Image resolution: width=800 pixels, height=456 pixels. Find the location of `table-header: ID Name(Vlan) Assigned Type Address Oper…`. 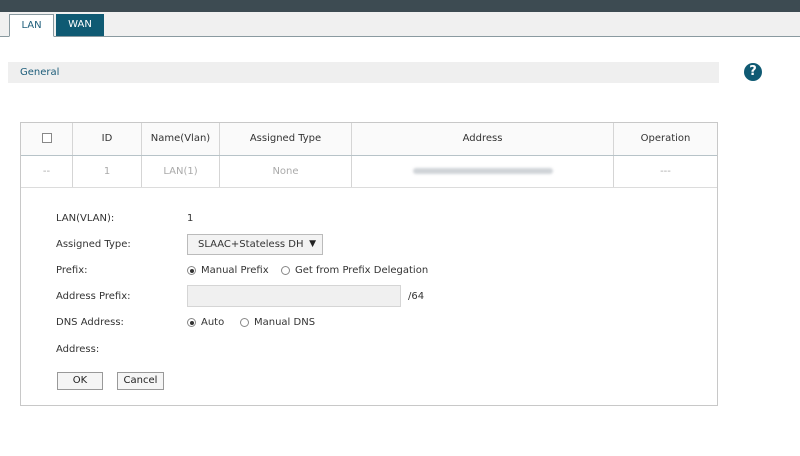

table-header: ID Name(Vlan) Assigned Type Address Oper… is located at coordinates (369, 139).